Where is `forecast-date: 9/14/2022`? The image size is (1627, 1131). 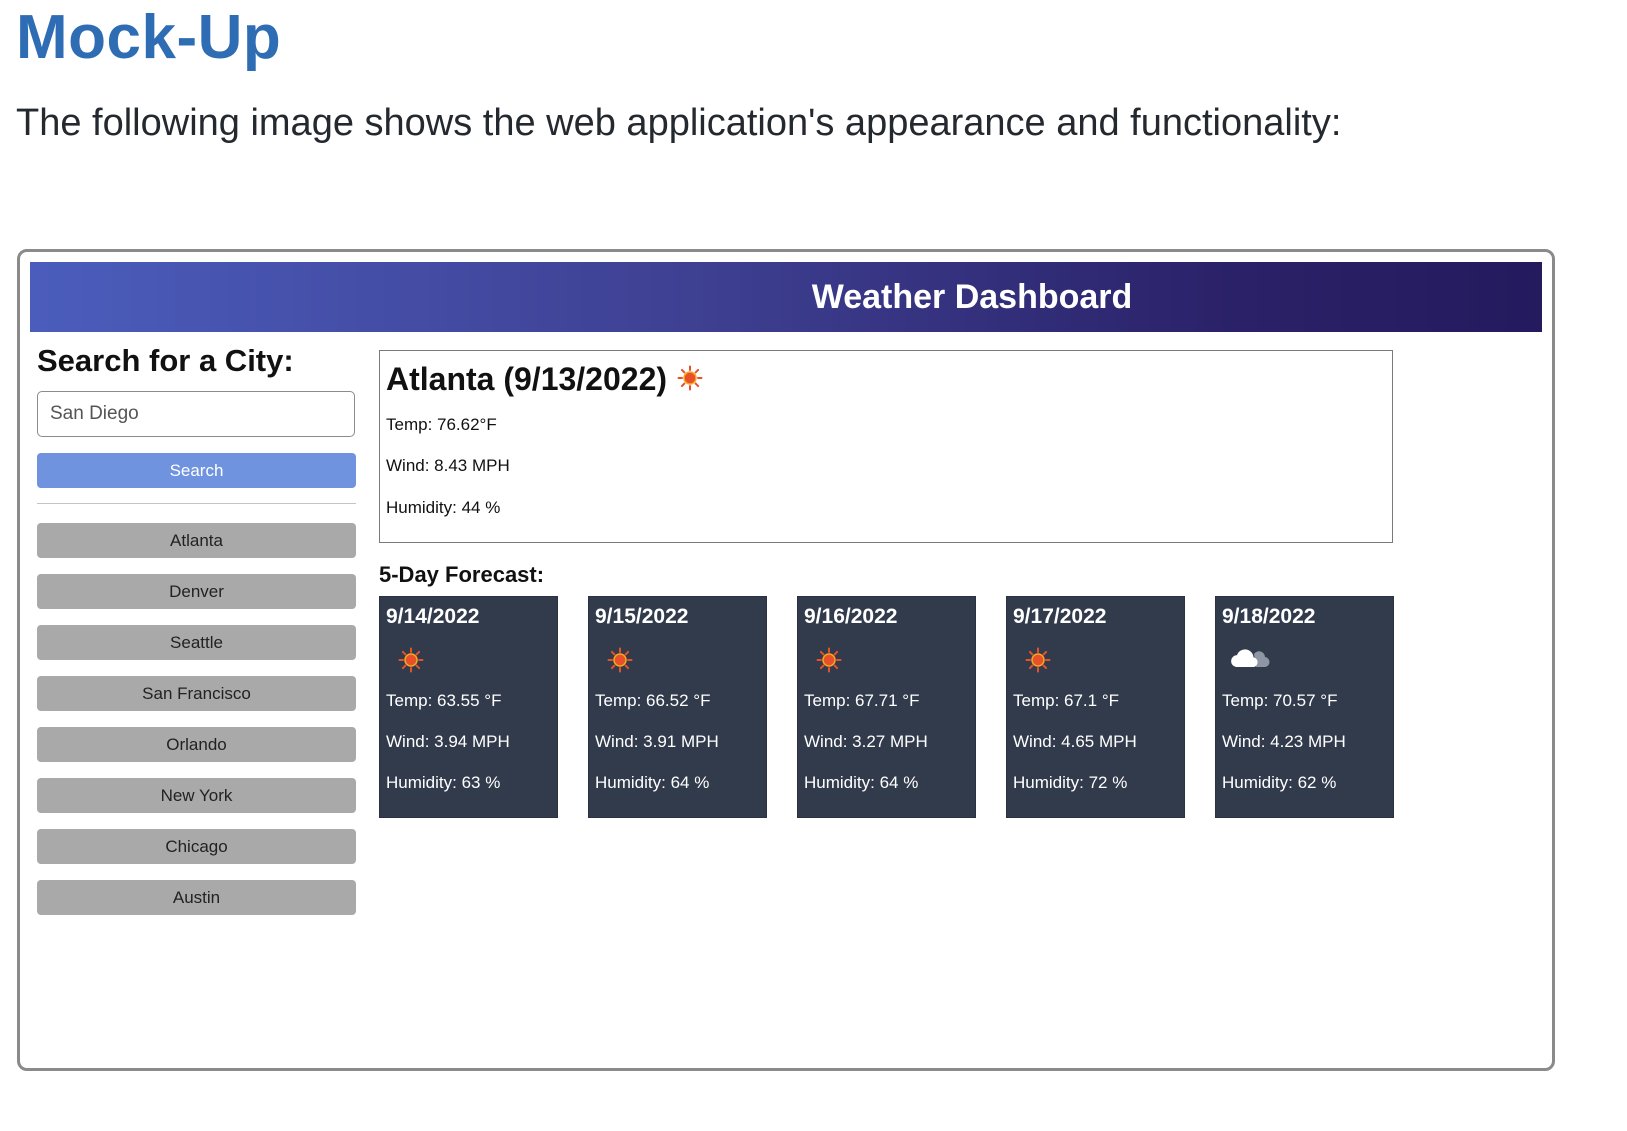 forecast-date: 9/14/2022 is located at coordinates (433, 616).